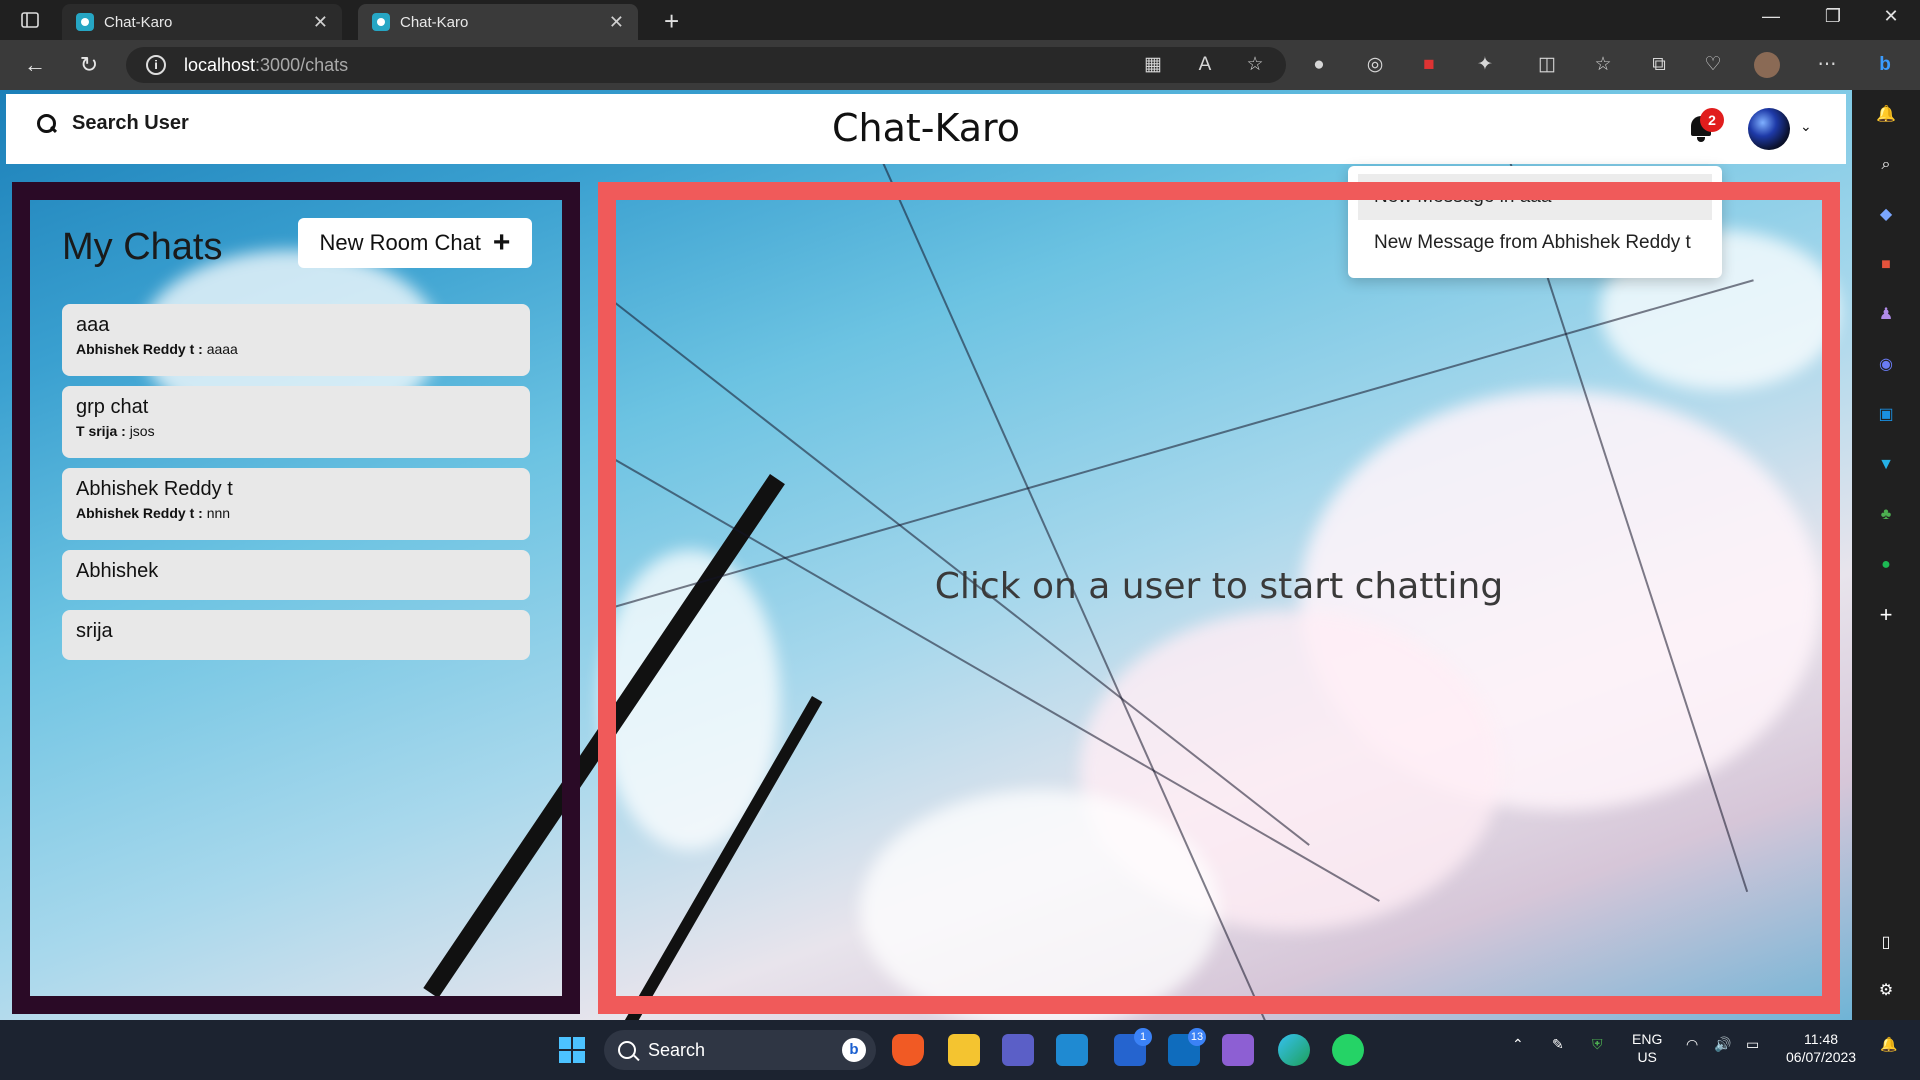 Image resolution: width=1920 pixels, height=1080 pixels. I want to click on tree-icon: ♣, so click(1886, 515).